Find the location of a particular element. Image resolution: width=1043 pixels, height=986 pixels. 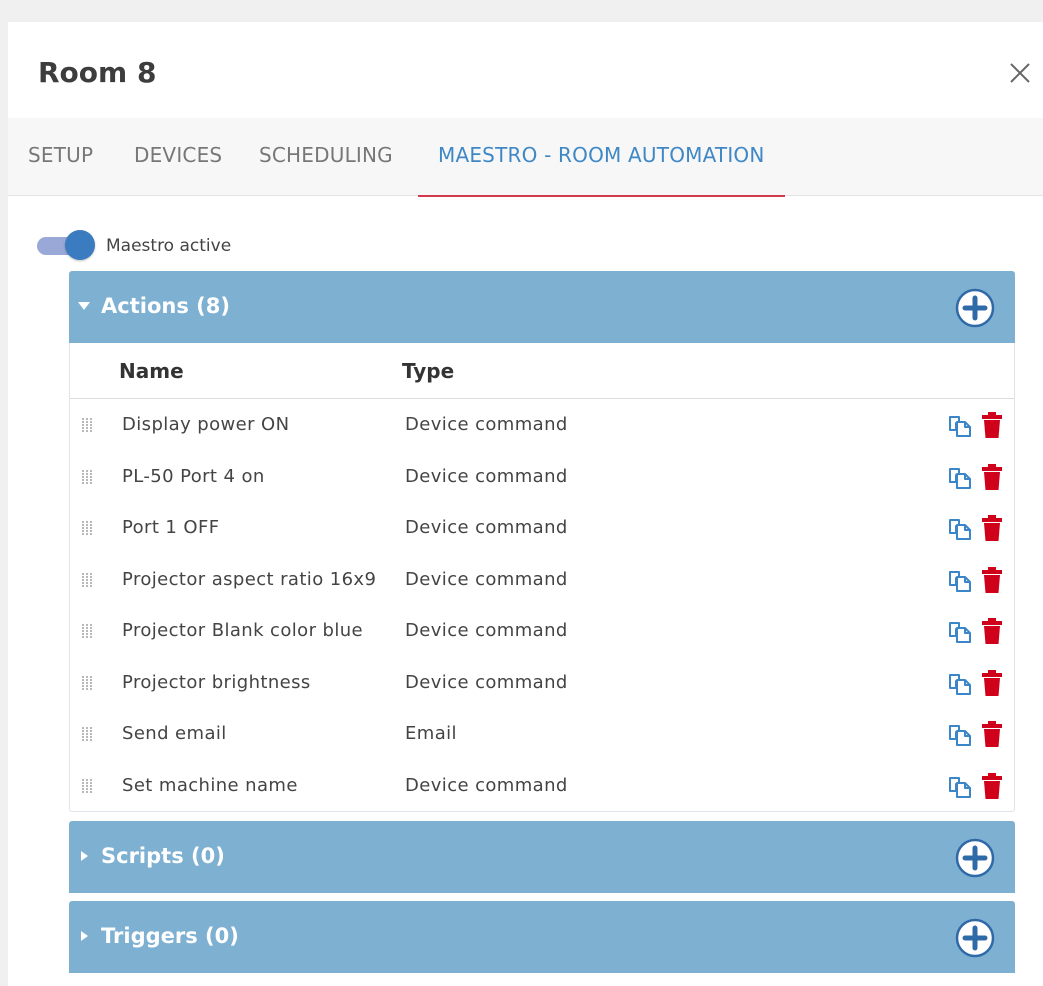

table-row: Projector brightness Device command is located at coordinates (542, 683).